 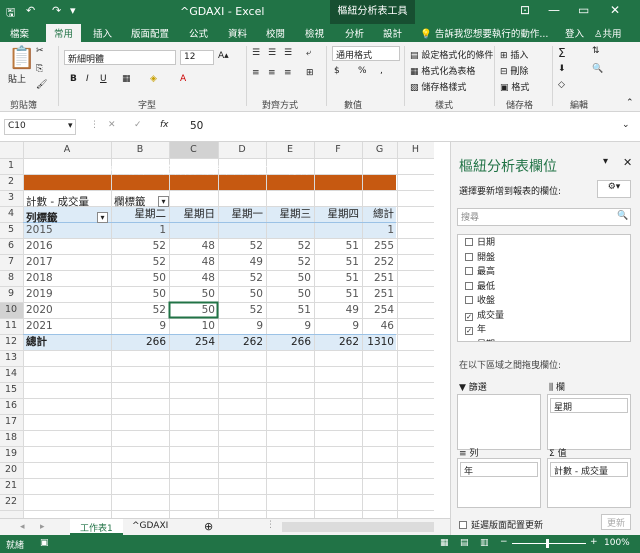 What do you see at coordinates (11, 214) in the screenshot?
I see `row-header: 4` at bounding box center [11, 214].